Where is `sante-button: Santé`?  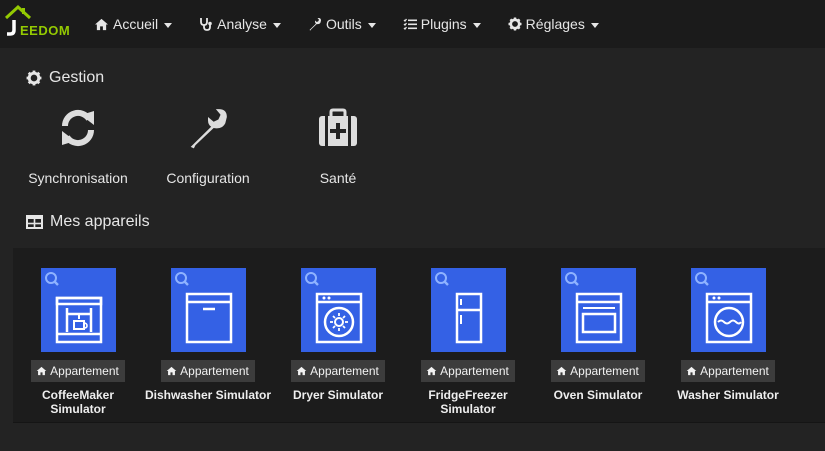 sante-button: Santé is located at coordinates (338, 145).